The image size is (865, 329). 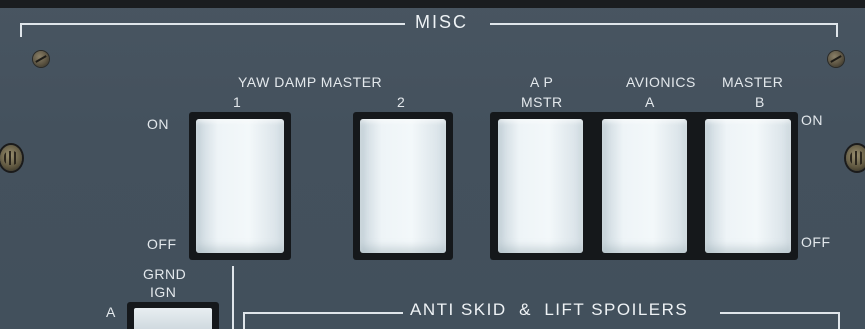 I want to click on yaw-damp-2-switch, so click(x=403, y=186).